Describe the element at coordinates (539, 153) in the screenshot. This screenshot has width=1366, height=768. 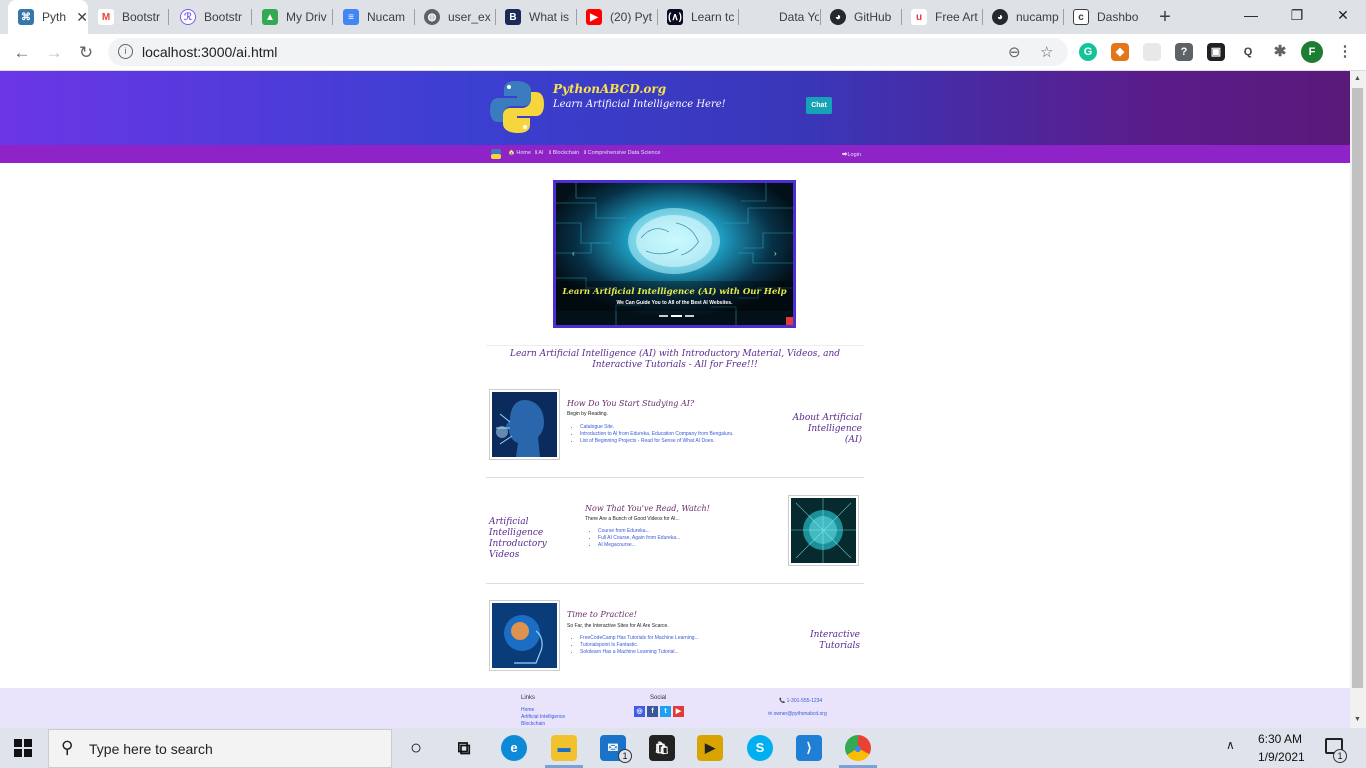
I see `nav-ai: ℹ AI` at that location.